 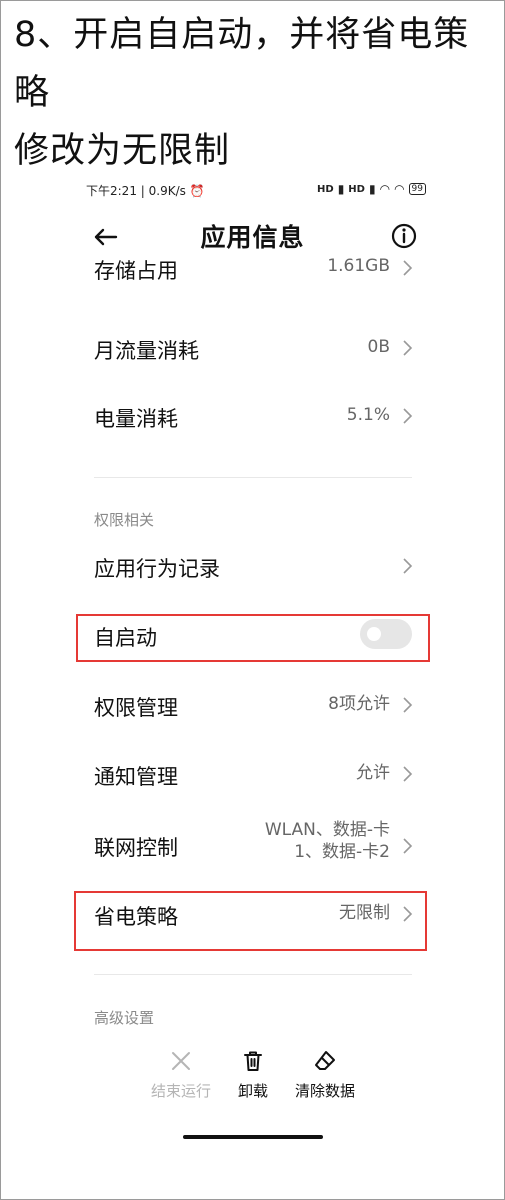 I want to click on network-control-value: WLAN、数据-卡 1、数据-卡2, so click(x=327, y=841).